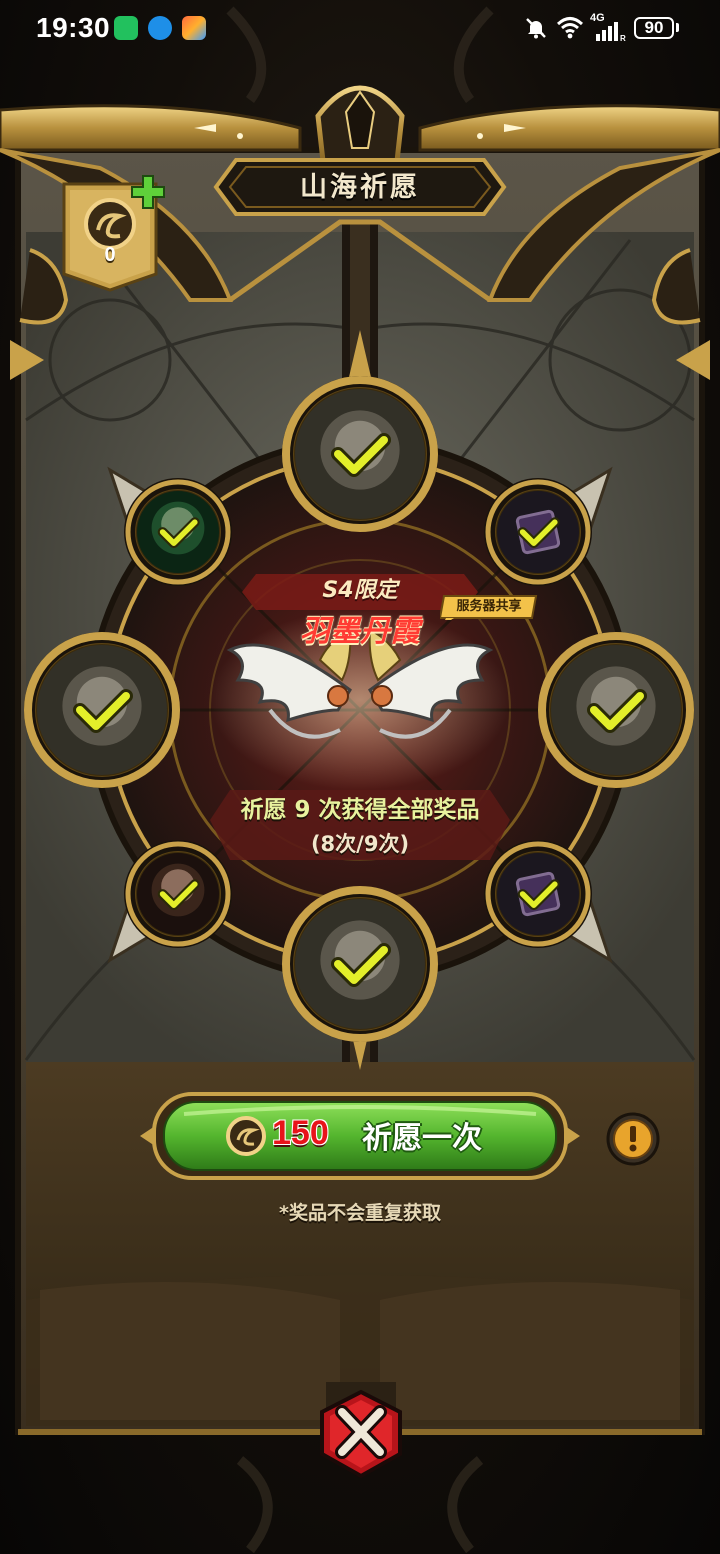 Image resolution: width=720 pixels, height=1554 pixels. Describe the element at coordinates (360, 964) in the screenshot. I see `reward-node-bottom` at that location.